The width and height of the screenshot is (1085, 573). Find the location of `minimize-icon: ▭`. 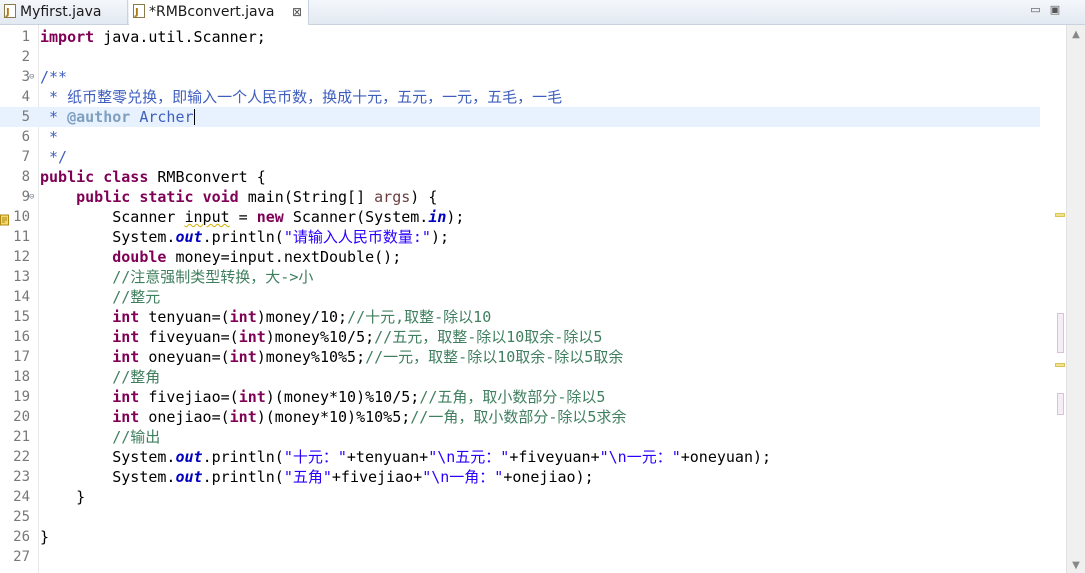

minimize-icon: ▭ is located at coordinates (1036, 9).